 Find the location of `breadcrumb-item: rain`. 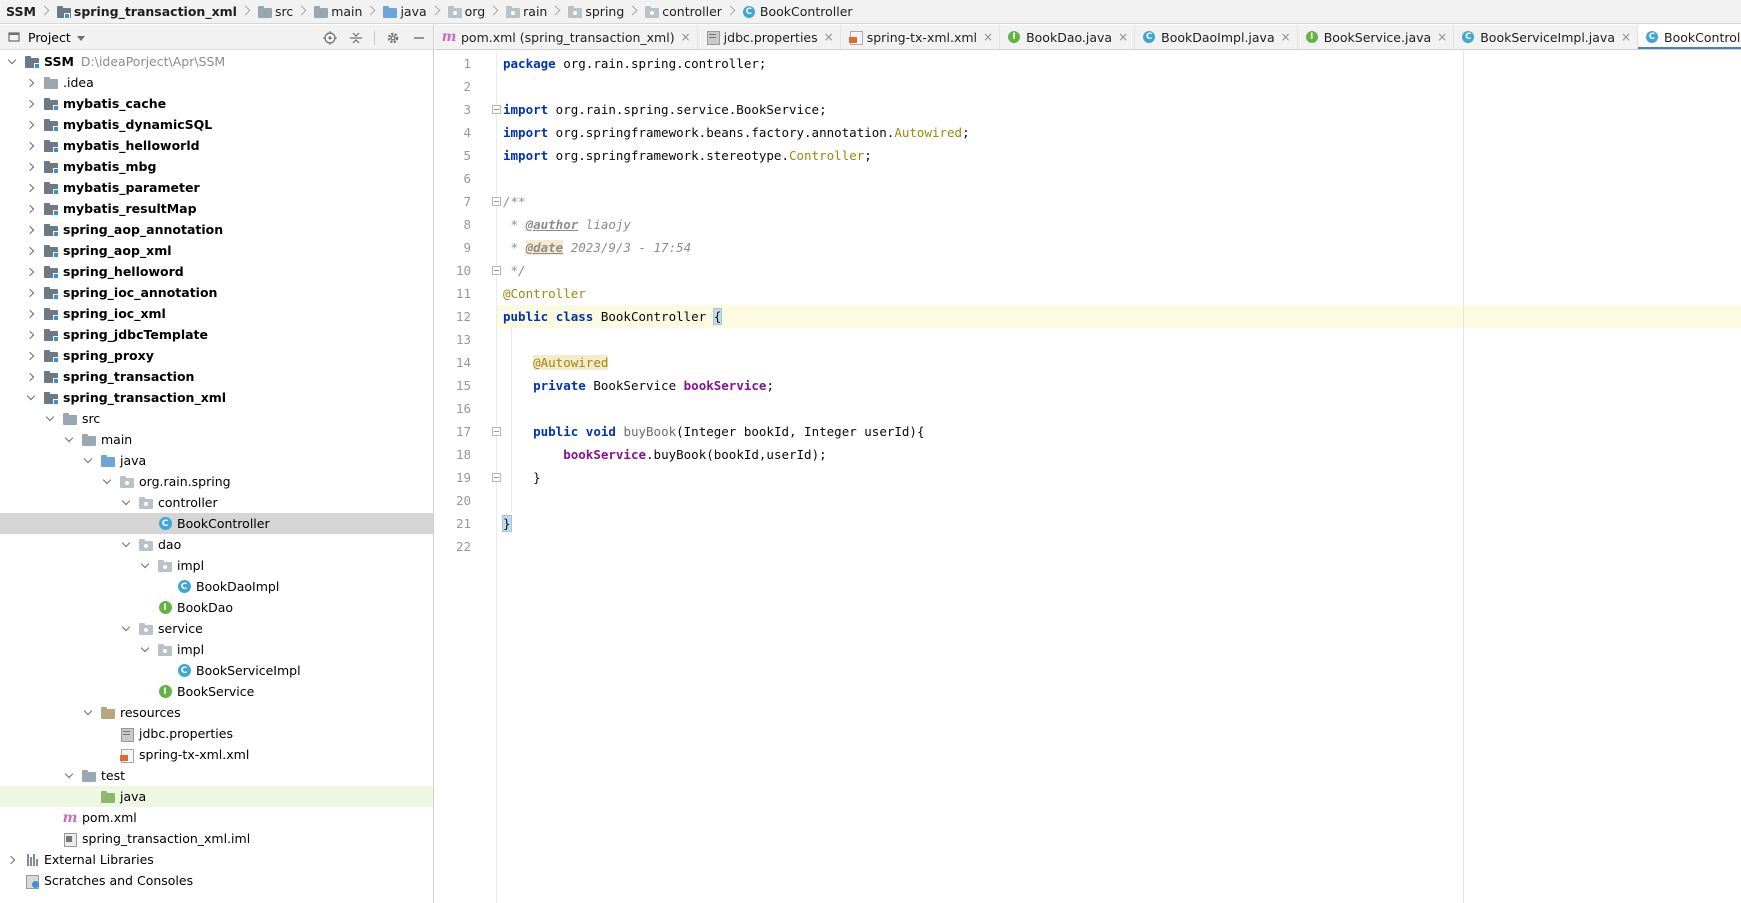

breadcrumb-item: rain is located at coordinates (526, 11).